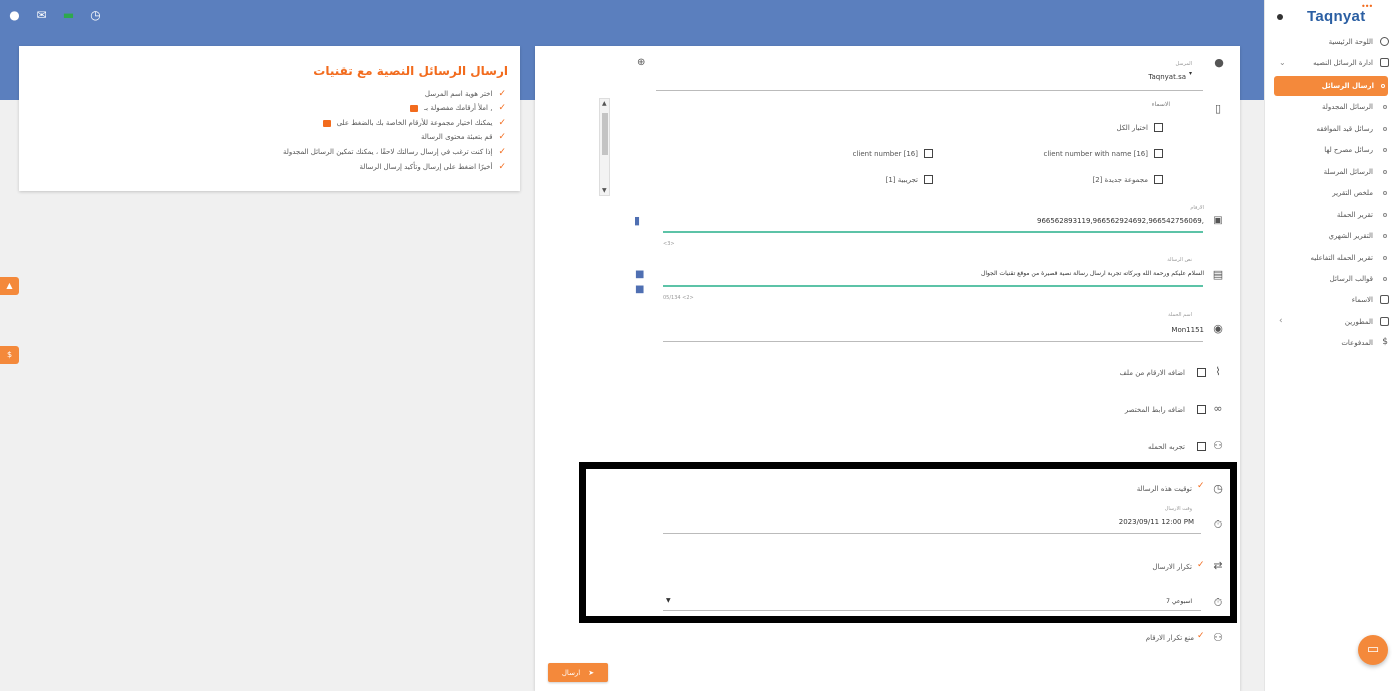 The image size is (1392, 691). Describe the element at coordinates (1158, 127) in the screenshot. I see `select-all-checkbox` at that location.